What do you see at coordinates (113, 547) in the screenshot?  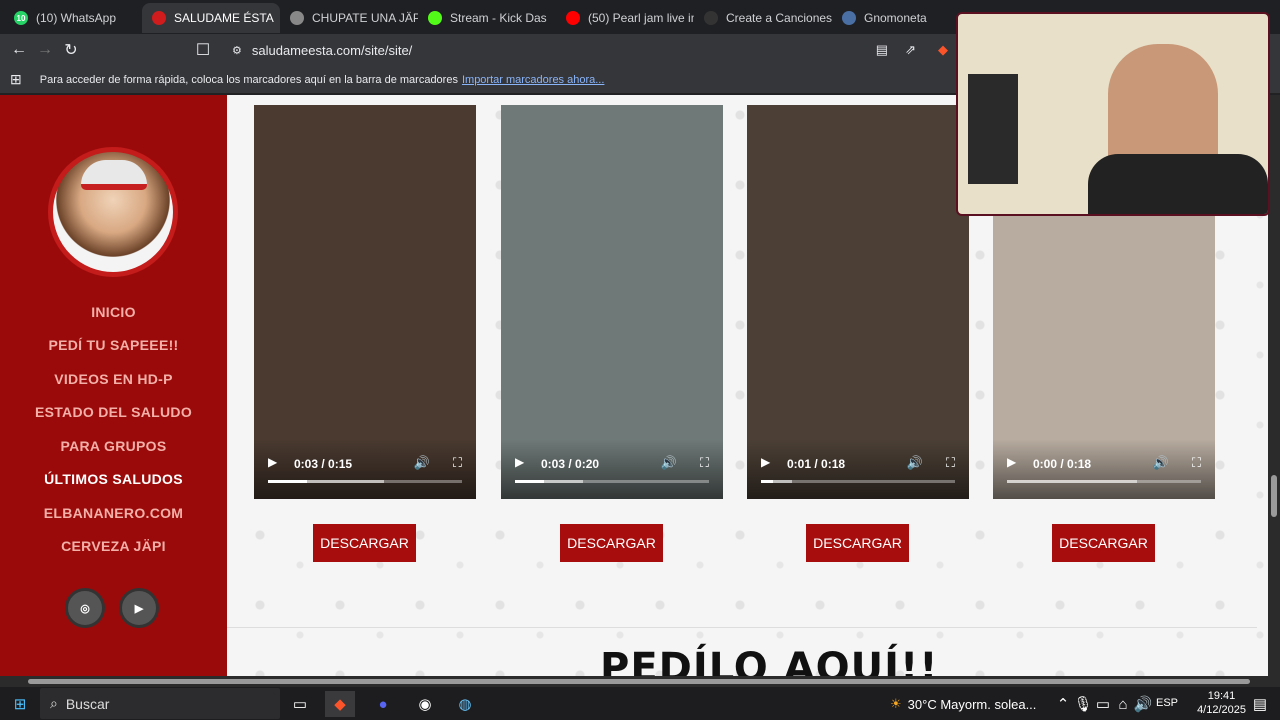 I see `sidebar-menu-item: CERVEZA JÄPI` at bounding box center [113, 547].